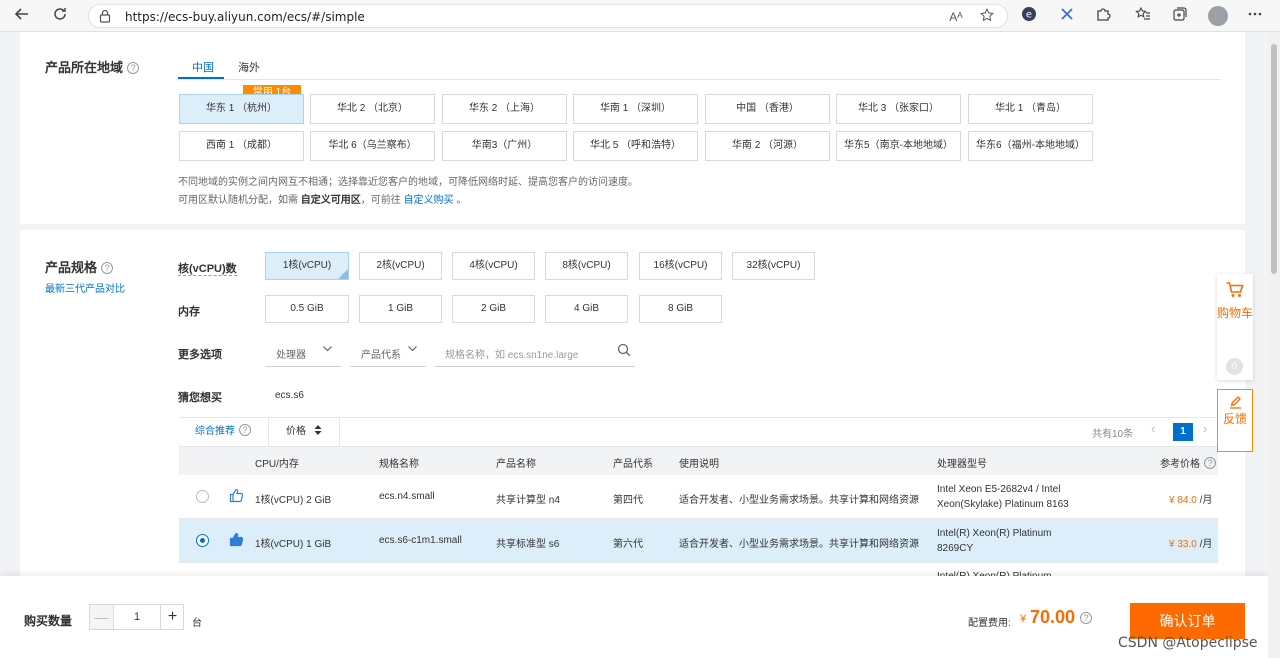 This screenshot has width=1280, height=658. I want to click on memory-option-0-5: 0.5 GiB, so click(307, 309).